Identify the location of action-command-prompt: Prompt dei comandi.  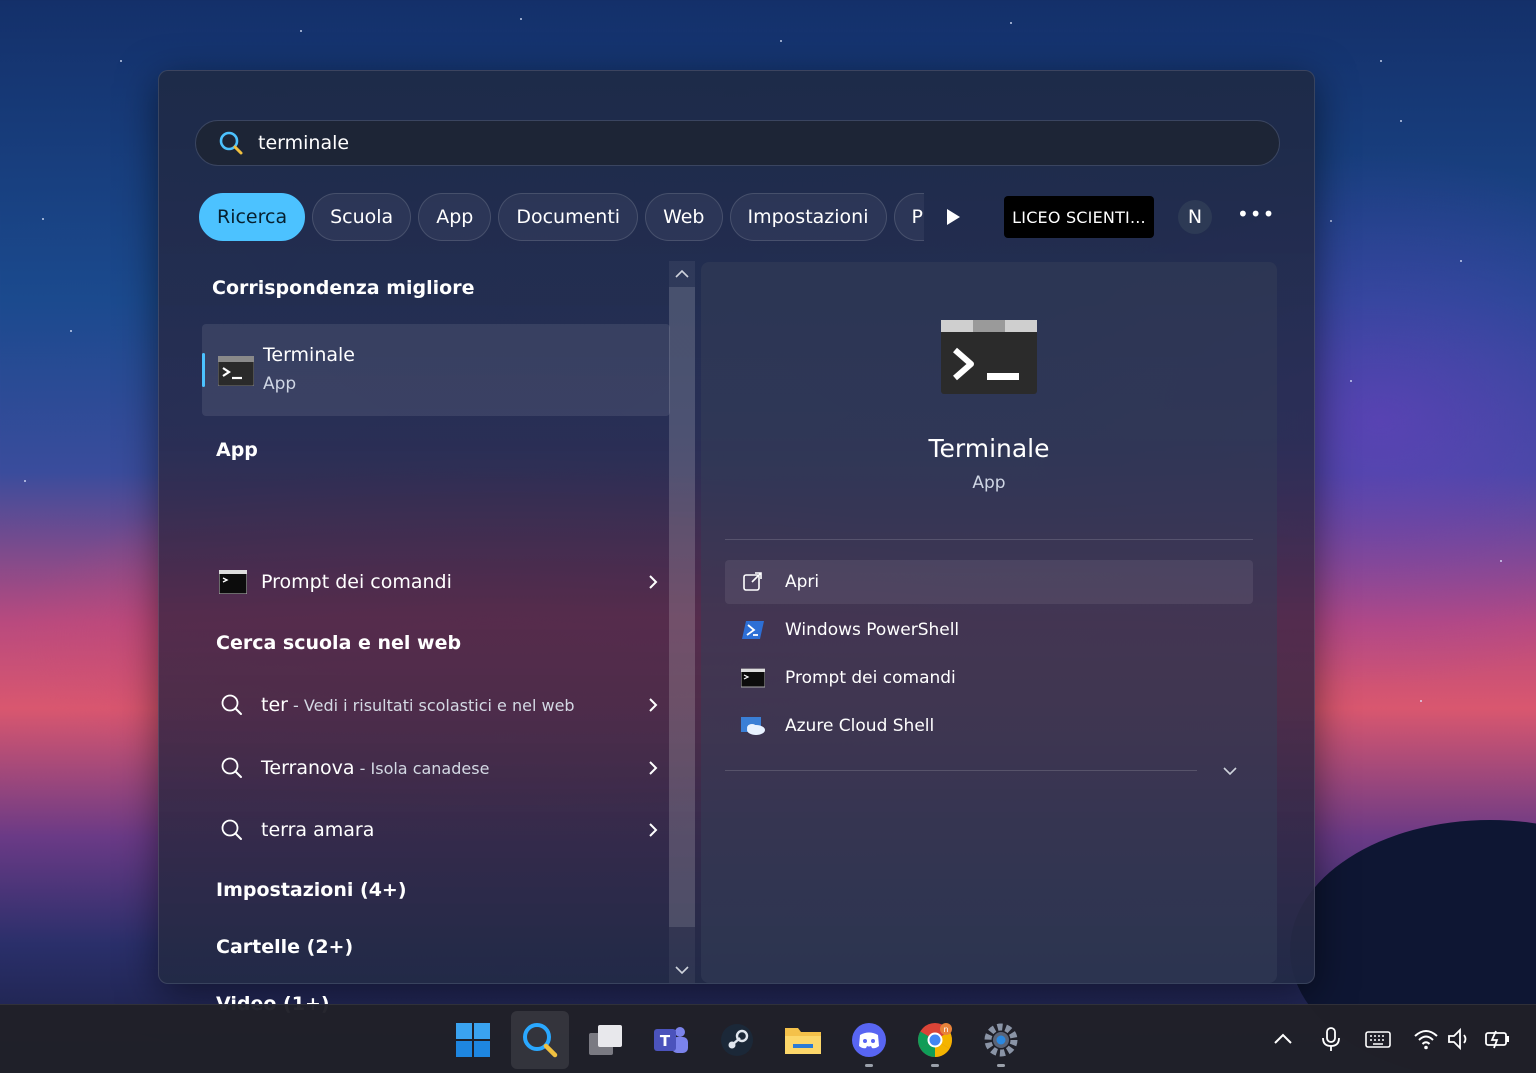
(989, 678).